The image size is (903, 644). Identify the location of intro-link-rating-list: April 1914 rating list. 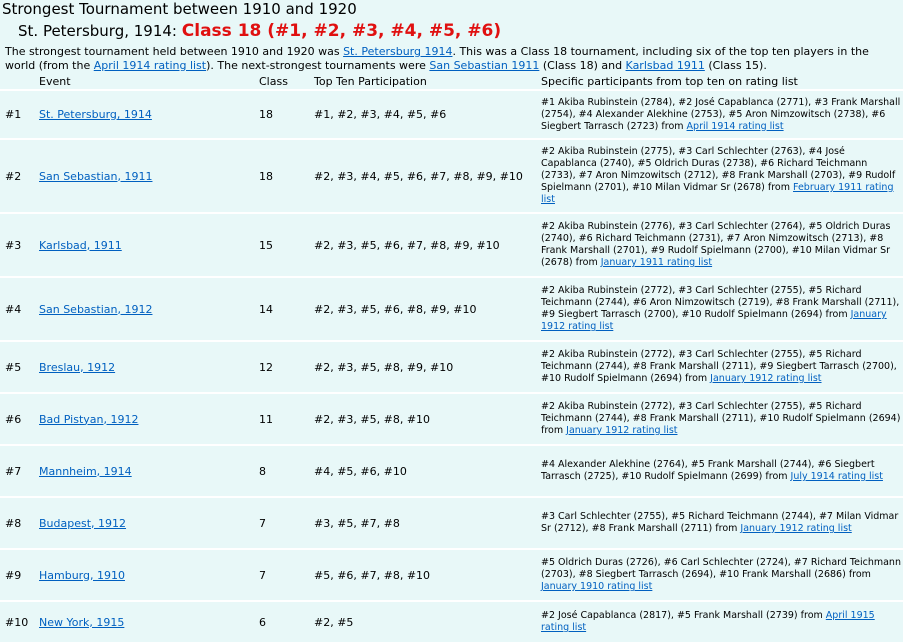
(150, 65).